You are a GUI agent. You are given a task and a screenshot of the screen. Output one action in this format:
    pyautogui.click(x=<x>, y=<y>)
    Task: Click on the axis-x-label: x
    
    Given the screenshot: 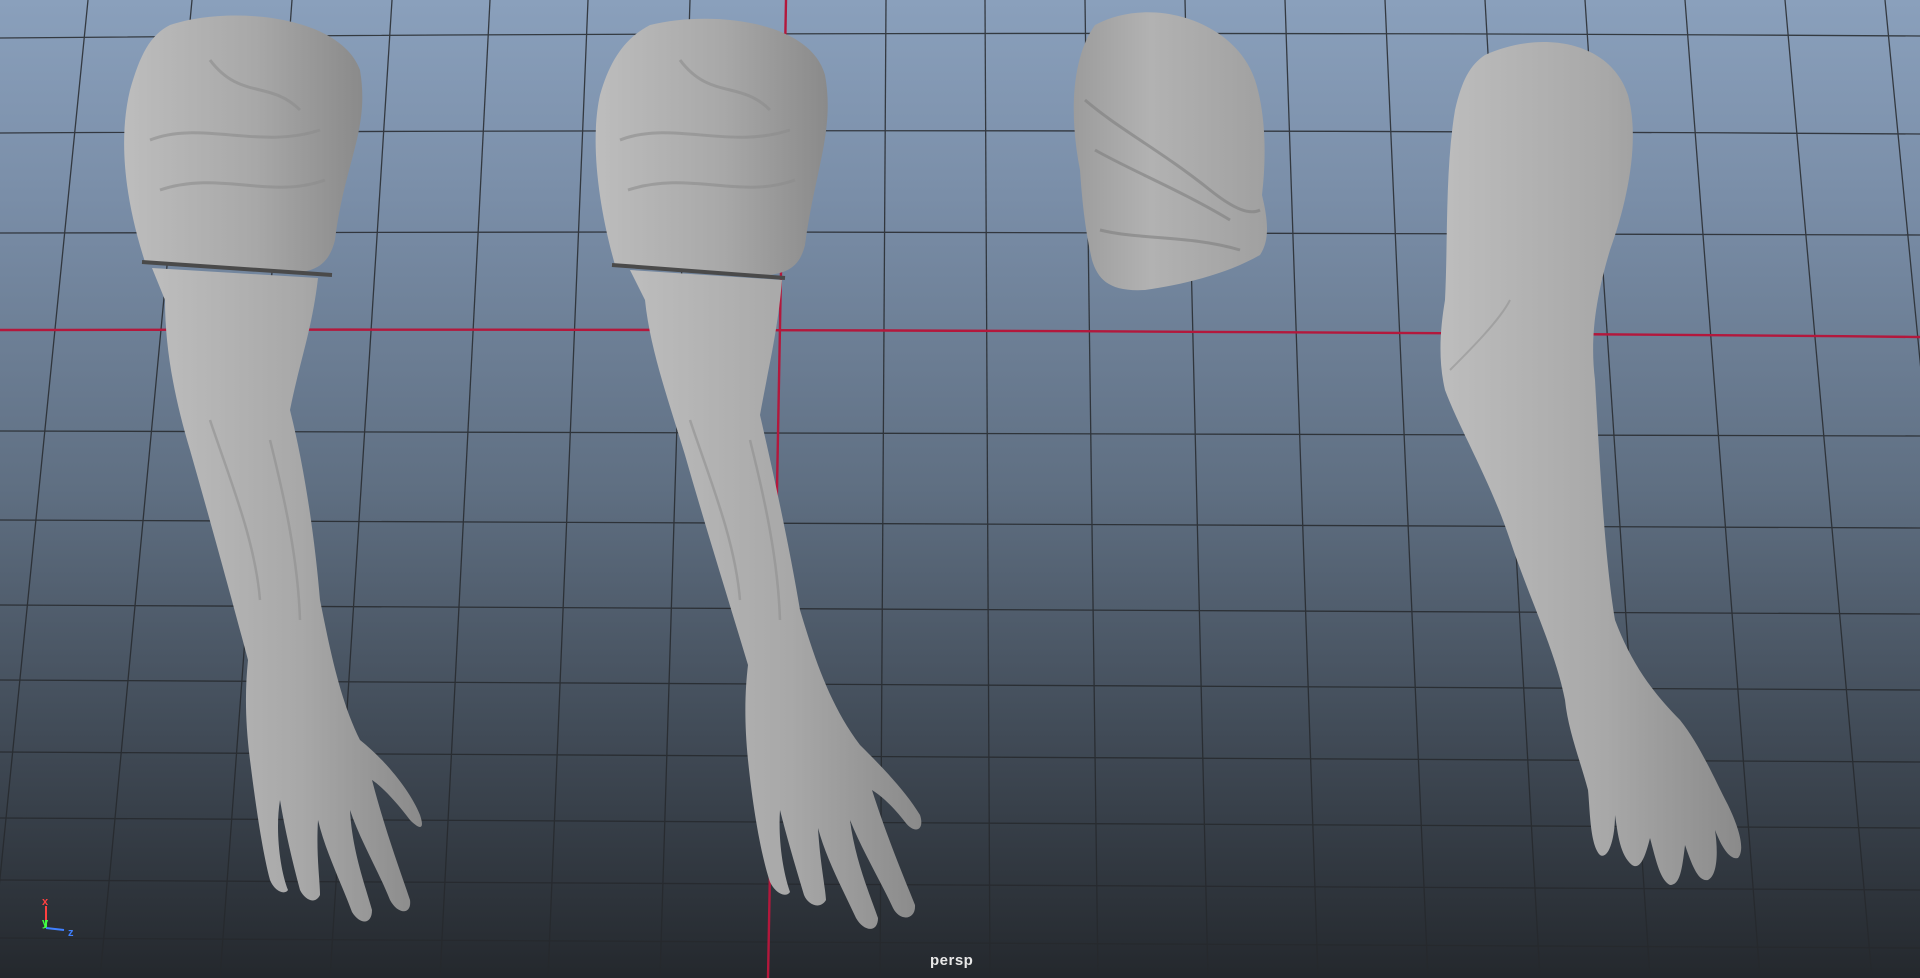 What is the action you would take?
    pyautogui.click(x=45, y=902)
    